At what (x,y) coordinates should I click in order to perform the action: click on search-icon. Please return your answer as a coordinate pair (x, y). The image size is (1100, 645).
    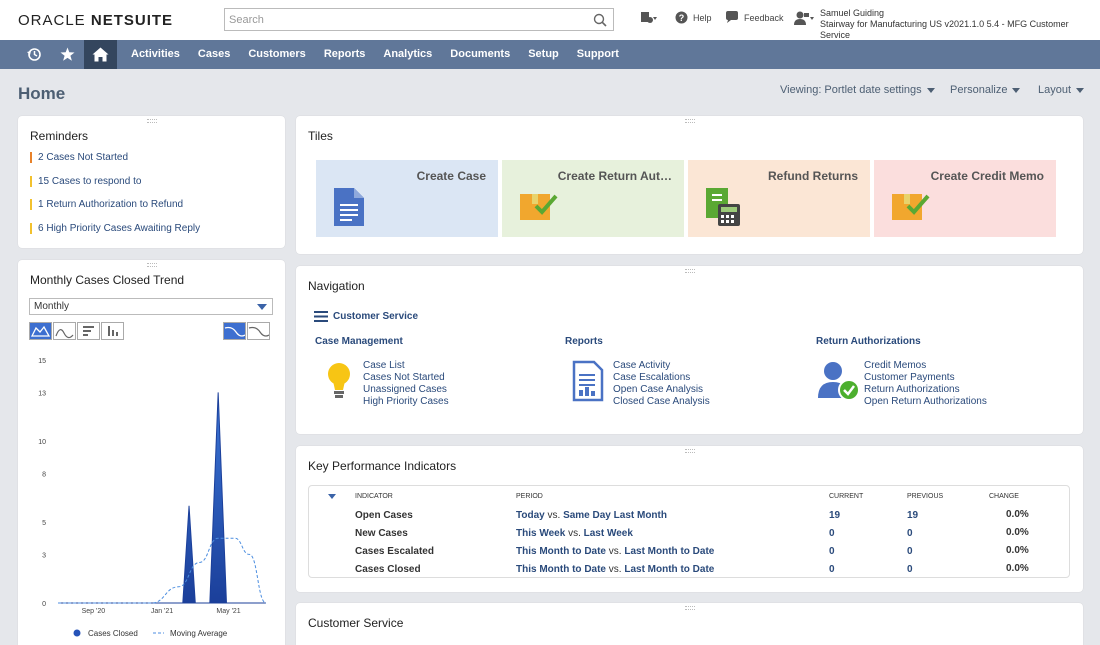
    Looking at the image, I should click on (600, 20).